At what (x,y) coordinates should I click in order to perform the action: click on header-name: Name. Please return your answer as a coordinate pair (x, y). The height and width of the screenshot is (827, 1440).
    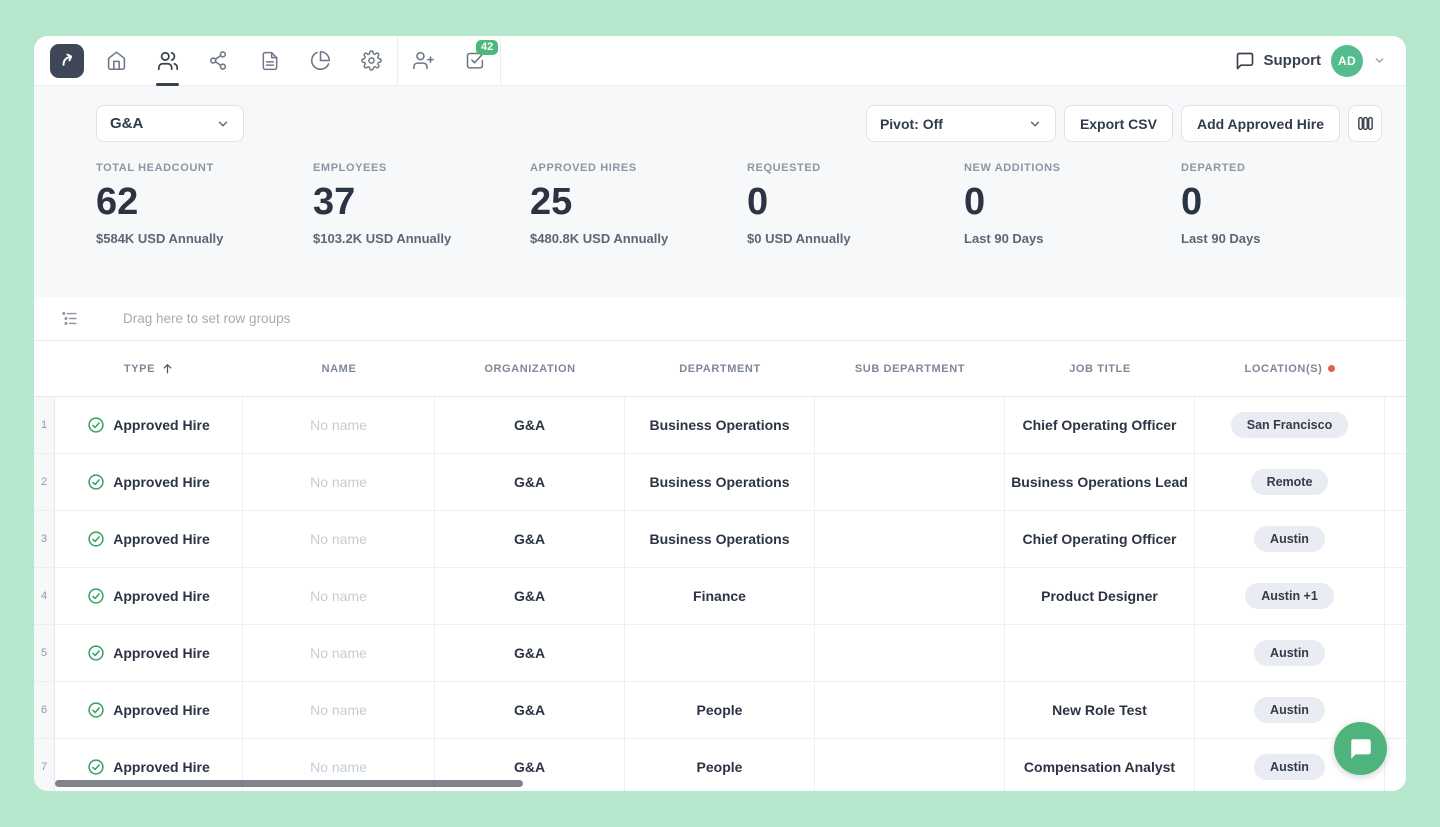
    Looking at the image, I should click on (339, 368).